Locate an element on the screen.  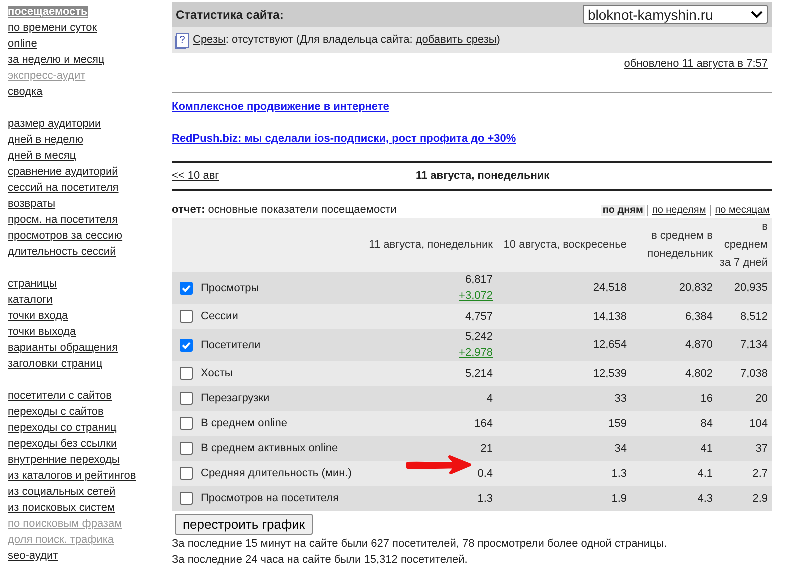
sidebar-link: сессий на посетителя is located at coordinates (63, 188).